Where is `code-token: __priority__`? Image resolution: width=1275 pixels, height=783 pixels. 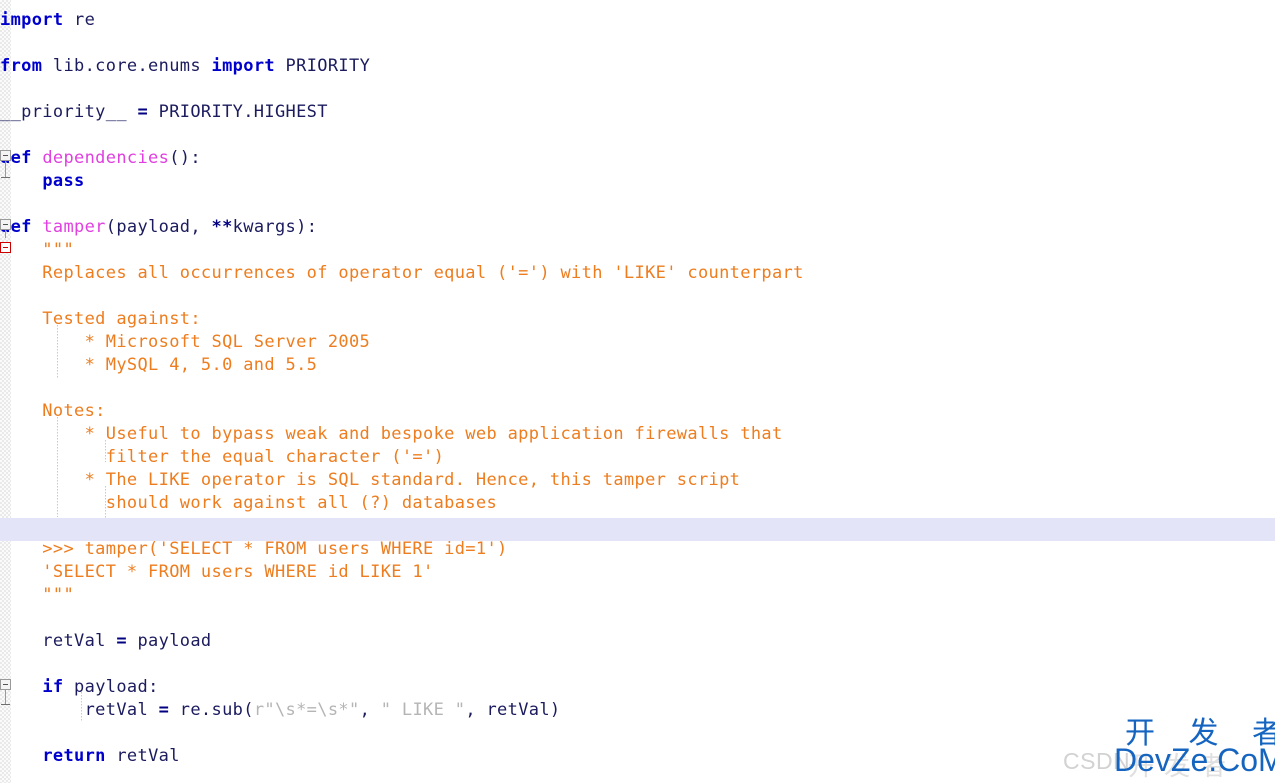
code-token: __priority__ is located at coordinates (69, 112).